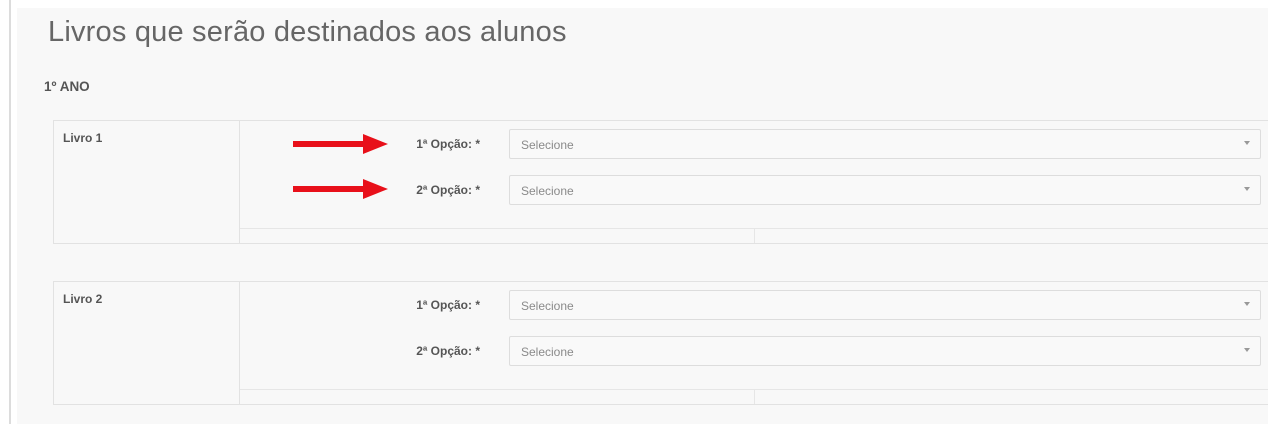 The height and width of the screenshot is (424, 1268). What do you see at coordinates (10, 212) in the screenshot?
I see `left-border-rule` at bounding box center [10, 212].